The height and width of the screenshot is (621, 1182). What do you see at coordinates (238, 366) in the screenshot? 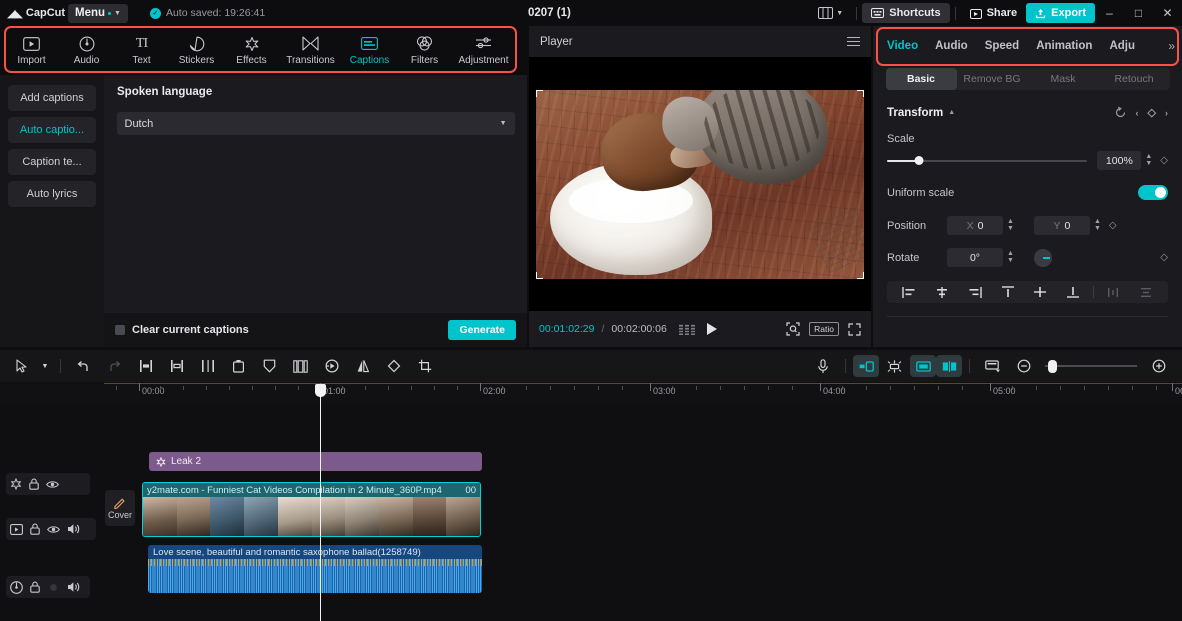
I see `delete-icon` at bounding box center [238, 366].